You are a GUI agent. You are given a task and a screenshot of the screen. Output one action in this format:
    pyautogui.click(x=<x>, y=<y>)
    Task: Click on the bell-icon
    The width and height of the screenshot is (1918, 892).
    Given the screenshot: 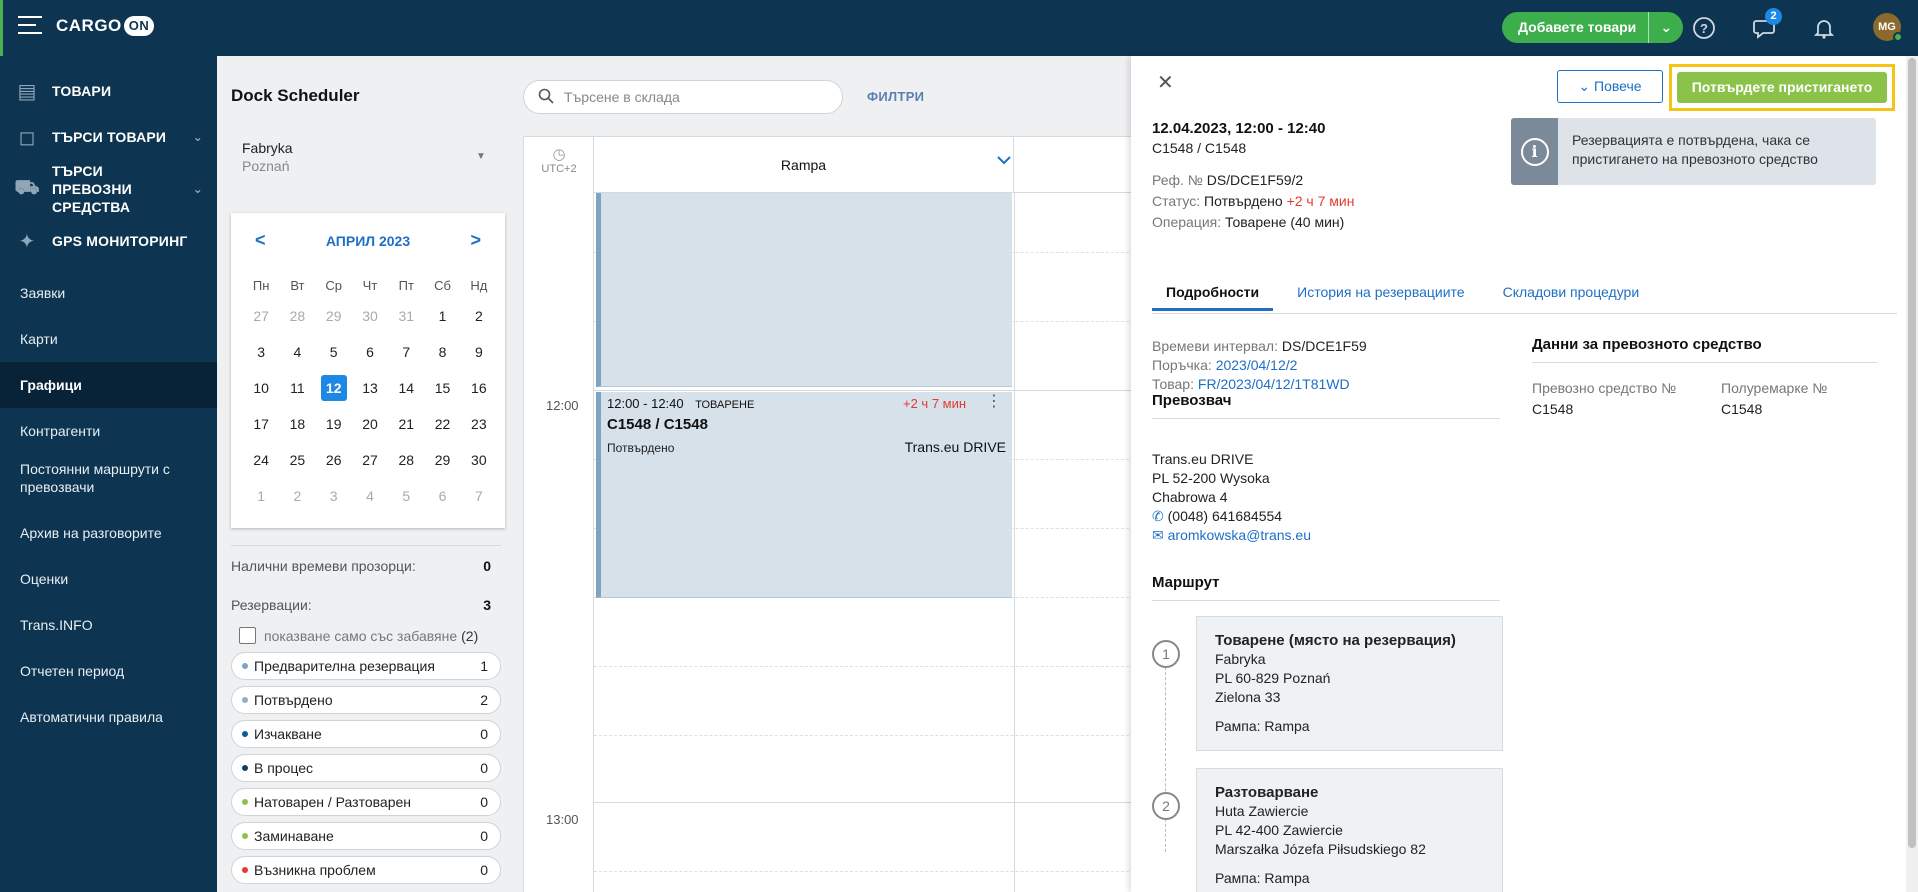 What is the action you would take?
    pyautogui.click(x=1824, y=28)
    